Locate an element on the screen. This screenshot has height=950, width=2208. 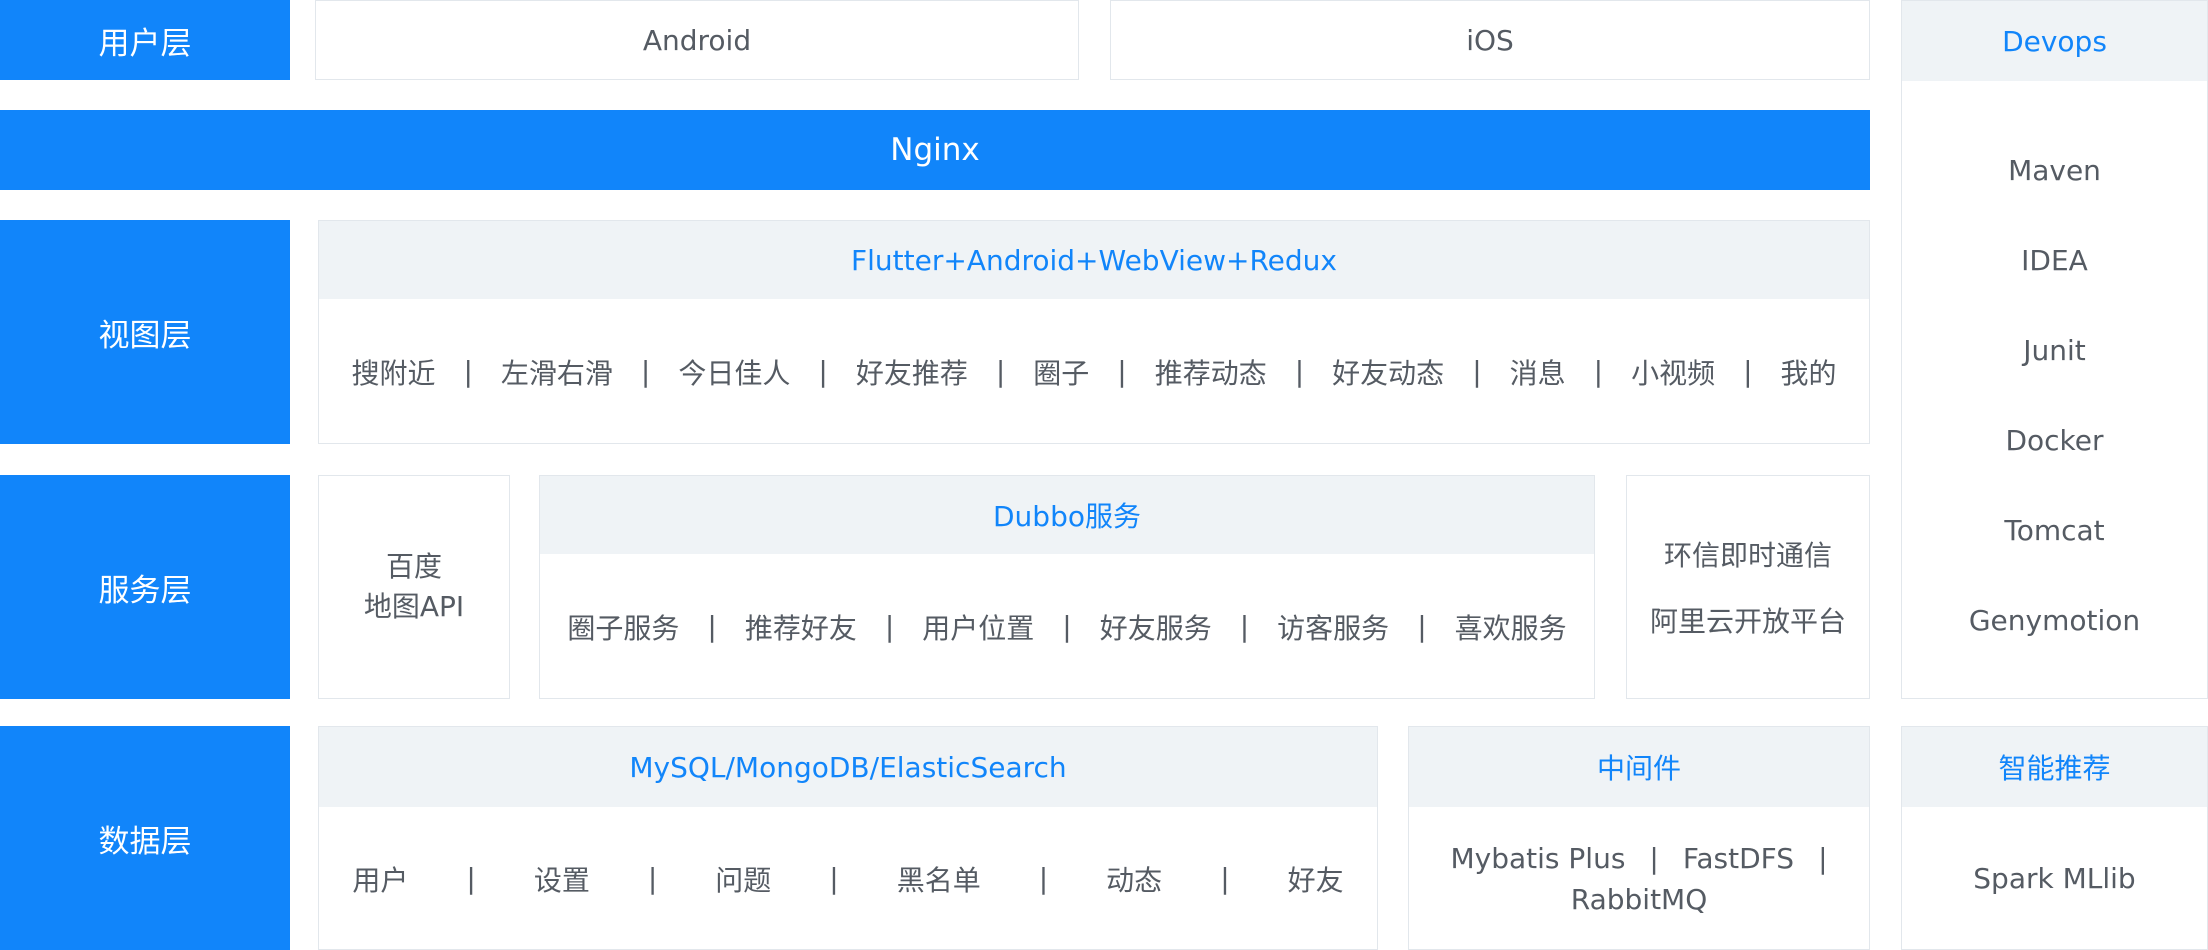
database-item: 黑名单 is located at coordinates (938, 880).